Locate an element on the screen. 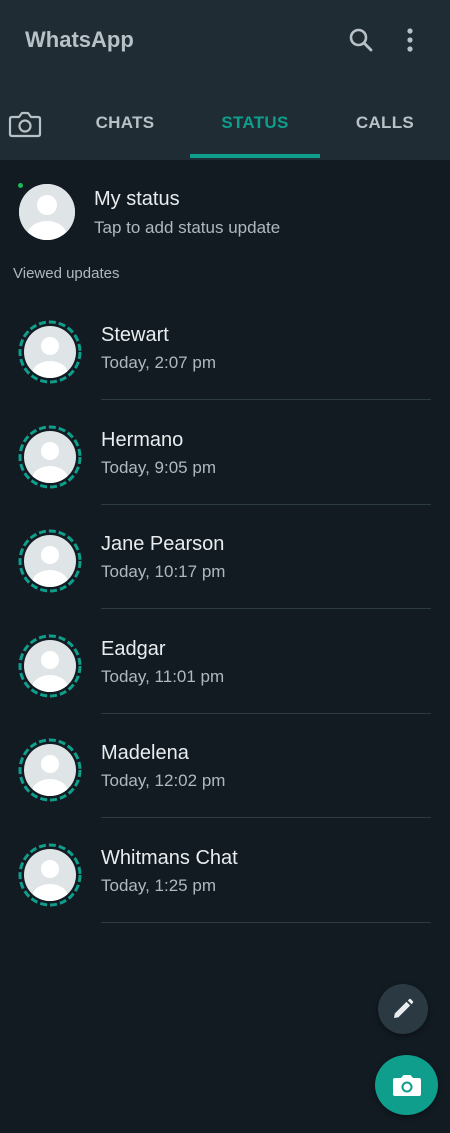  tab-status: STATUS is located at coordinates (255, 123).